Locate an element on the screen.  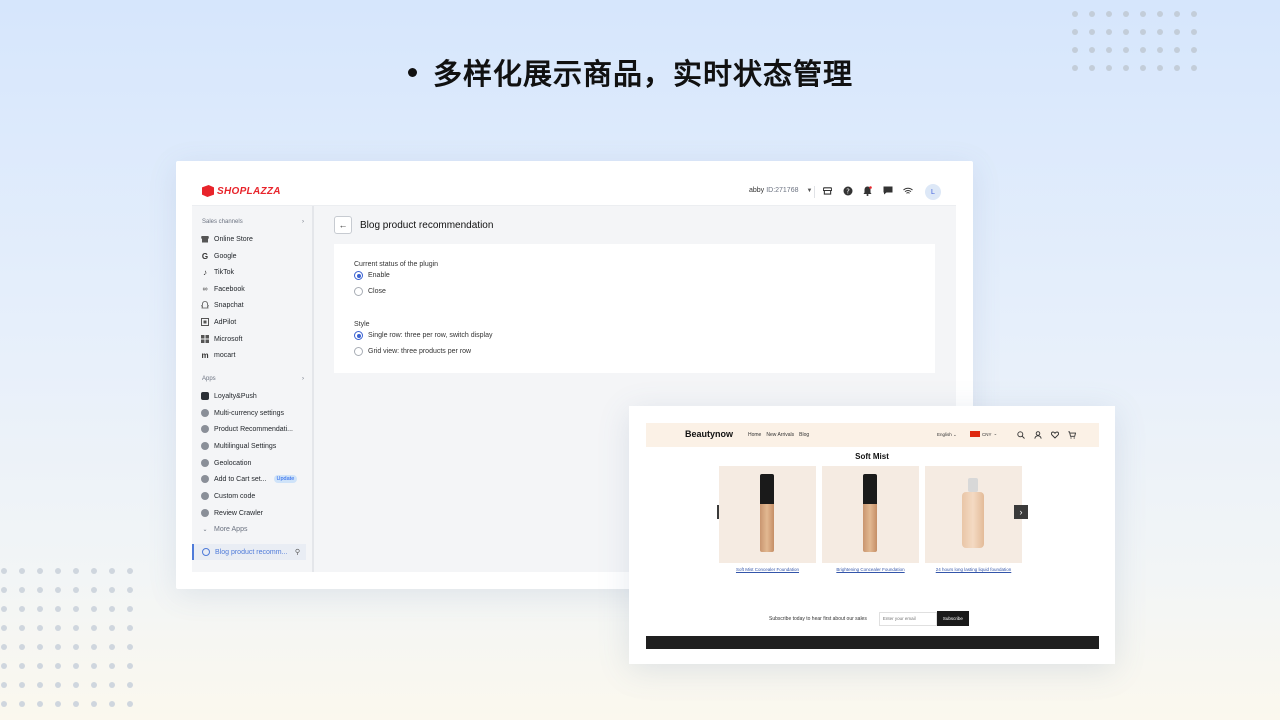
sidebar-item-multi-currency: Multi-currency settings is located at coordinates (253, 413).